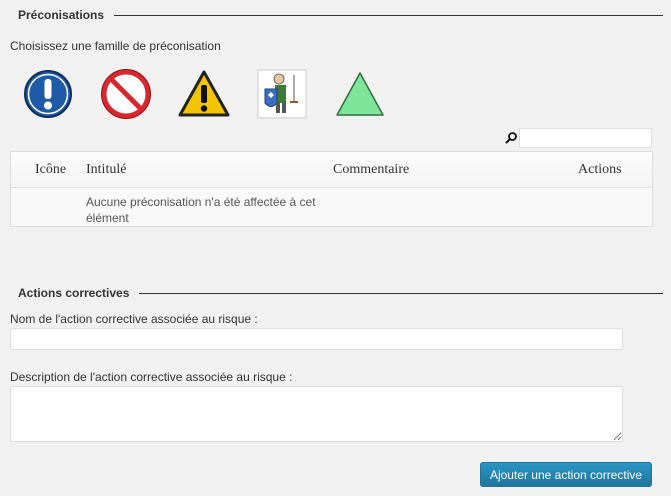 The width and height of the screenshot is (671, 496). What do you see at coordinates (511, 138) in the screenshot?
I see `search-icon` at bounding box center [511, 138].